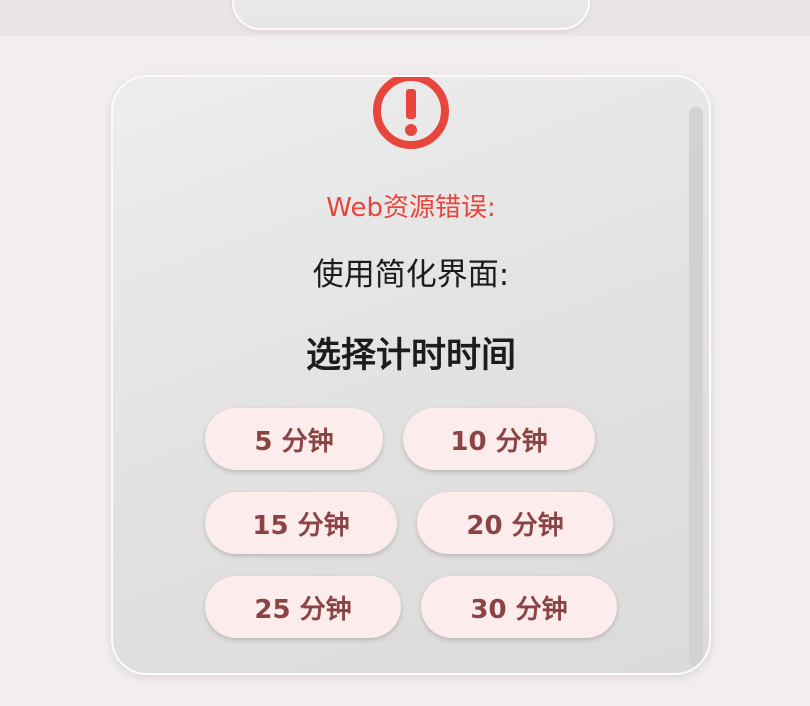 This screenshot has height=706, width=810. What do you see at coordinates (411, 208) in the screenshot?
I see `error-title: Web资源错误:` at bounding box center [411, 208].